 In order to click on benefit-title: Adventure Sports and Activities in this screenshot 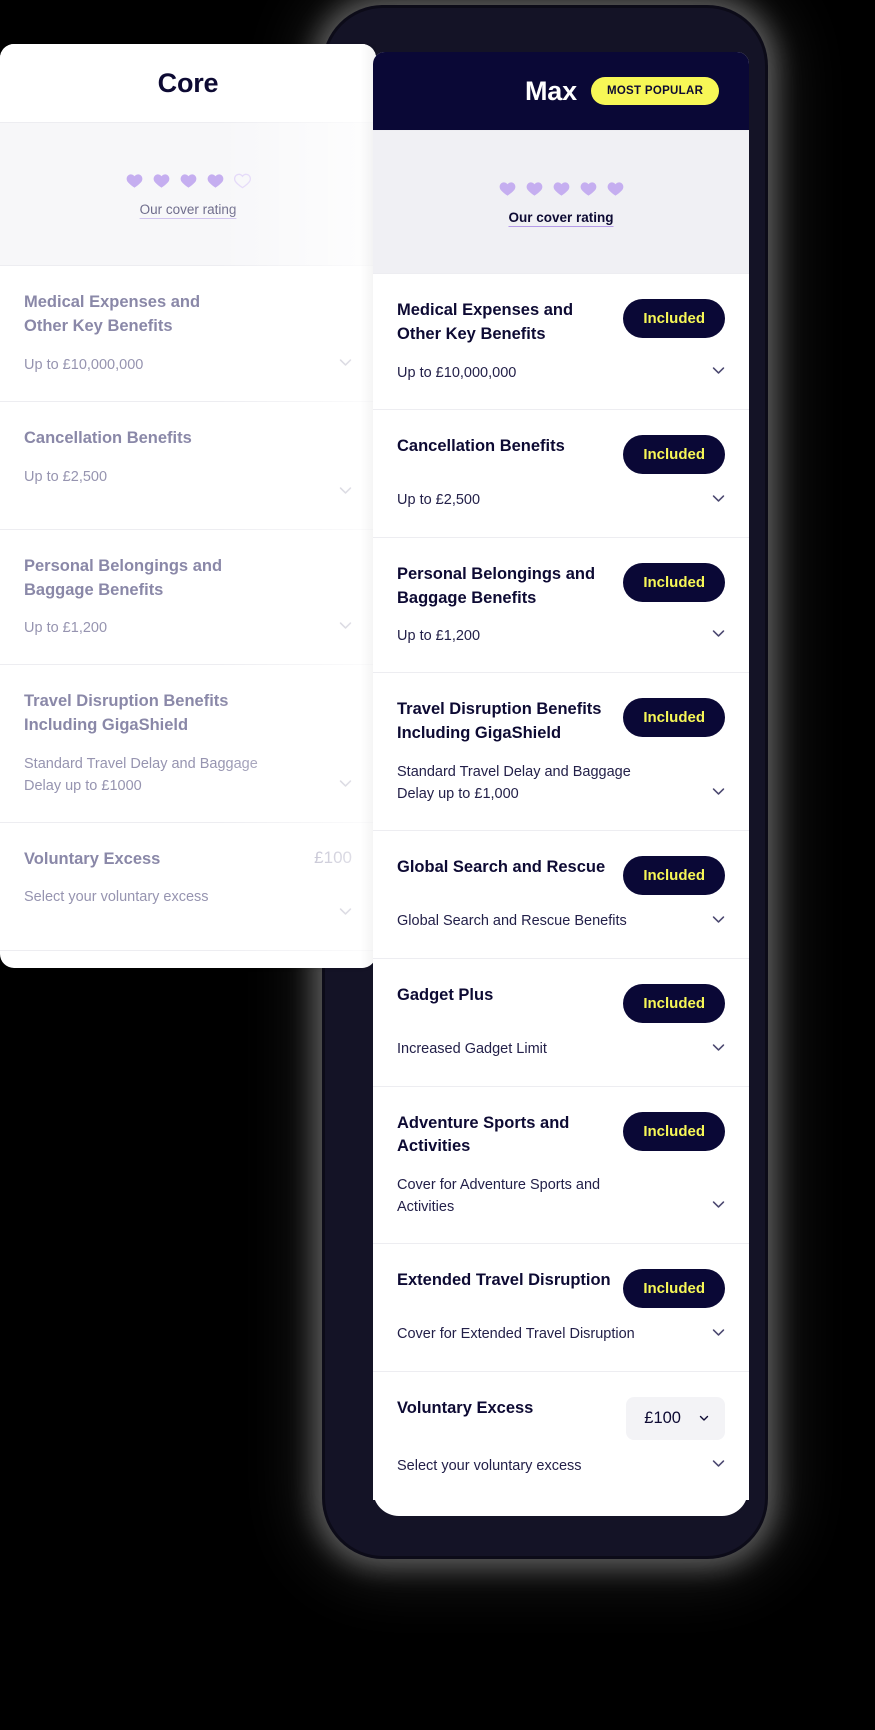, I will do `click(483, 1134)`.